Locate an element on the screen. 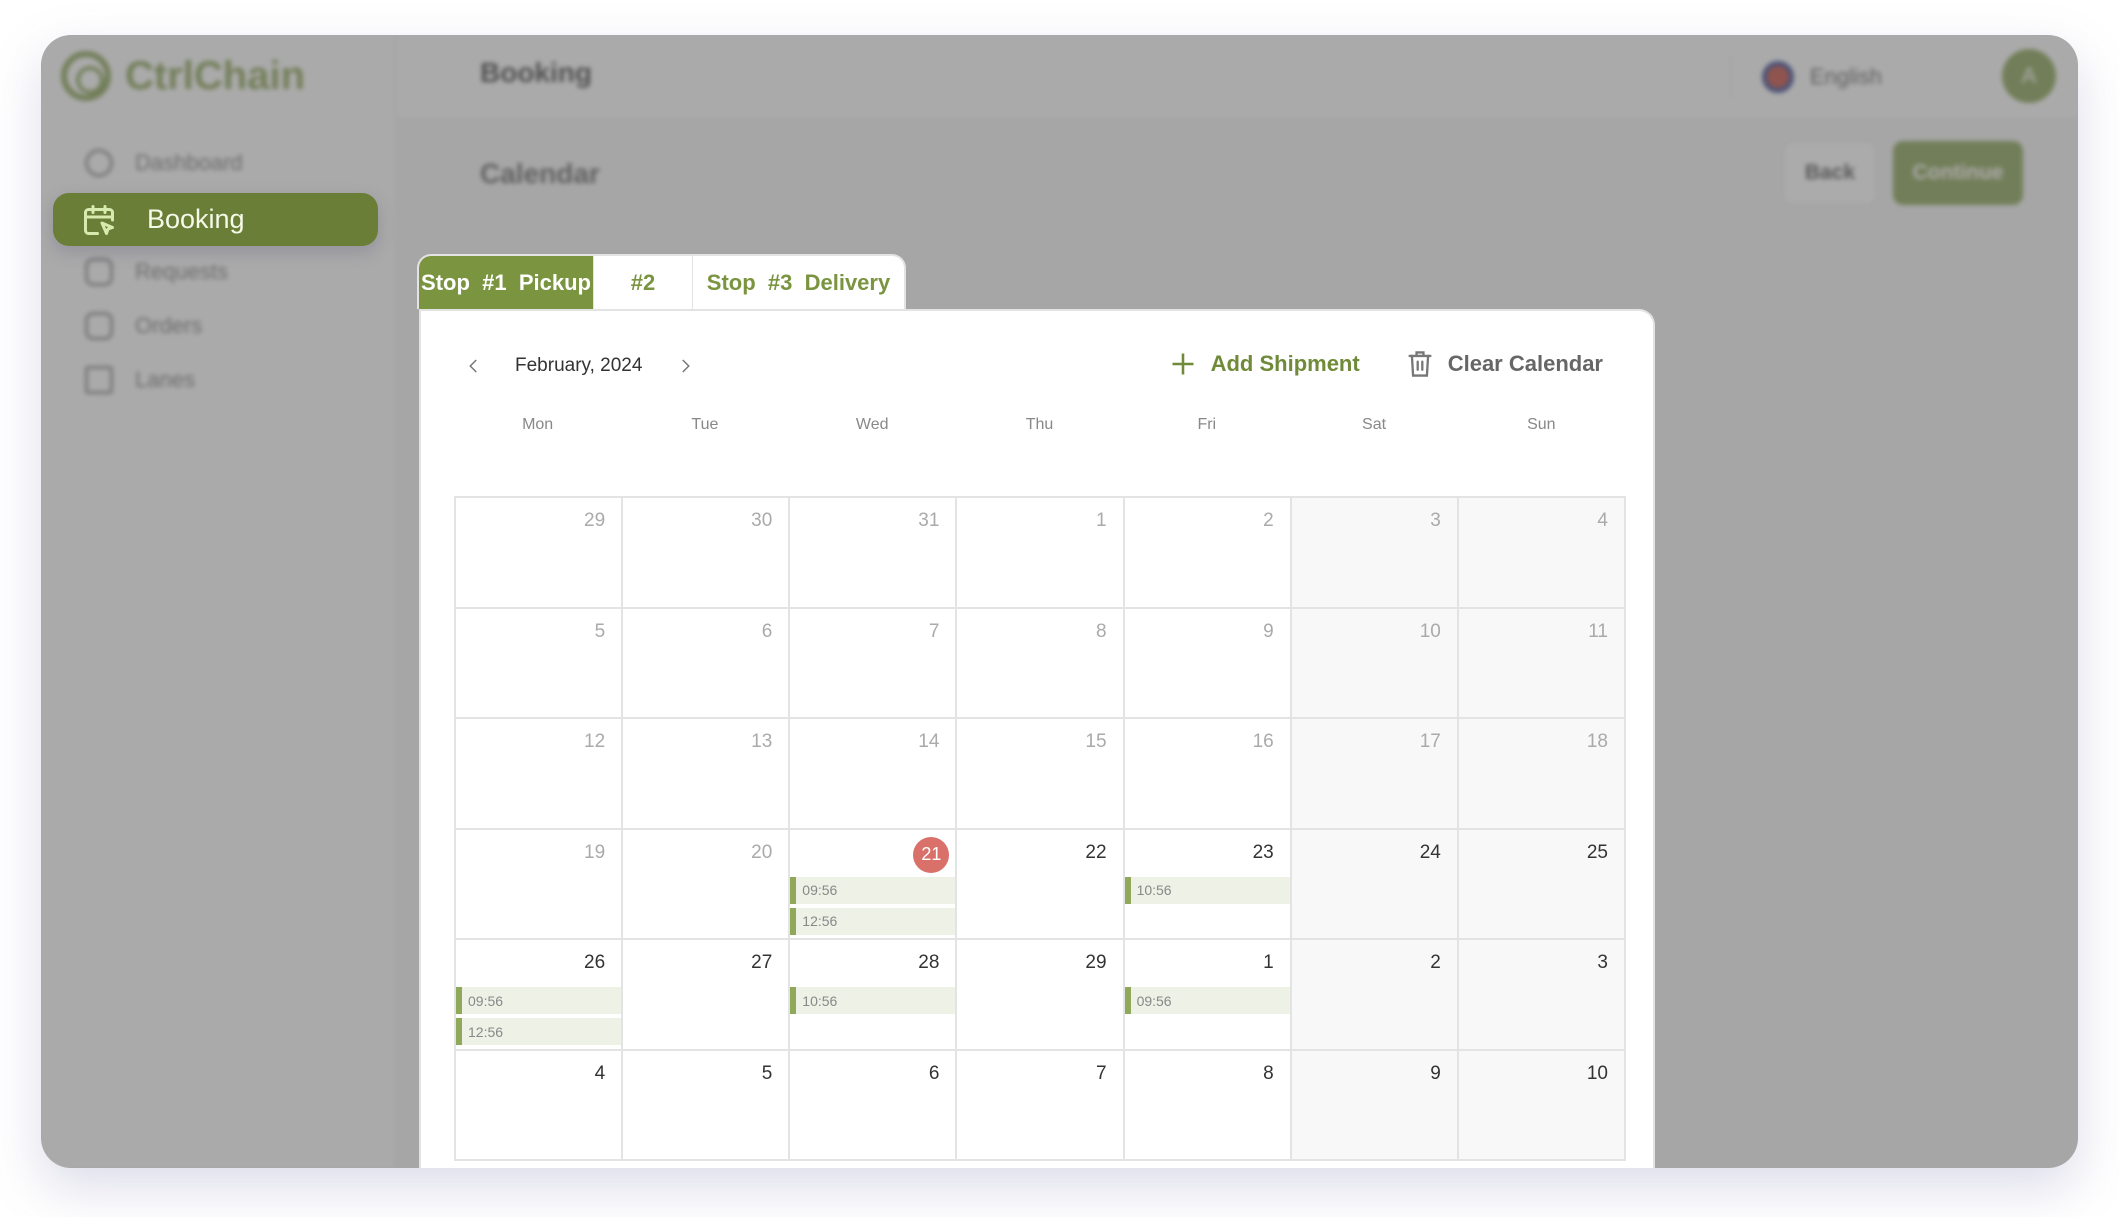 The width and height of the screenshot is (2119, 1217). day-cell: 14 is located at coordinates (874, 774).